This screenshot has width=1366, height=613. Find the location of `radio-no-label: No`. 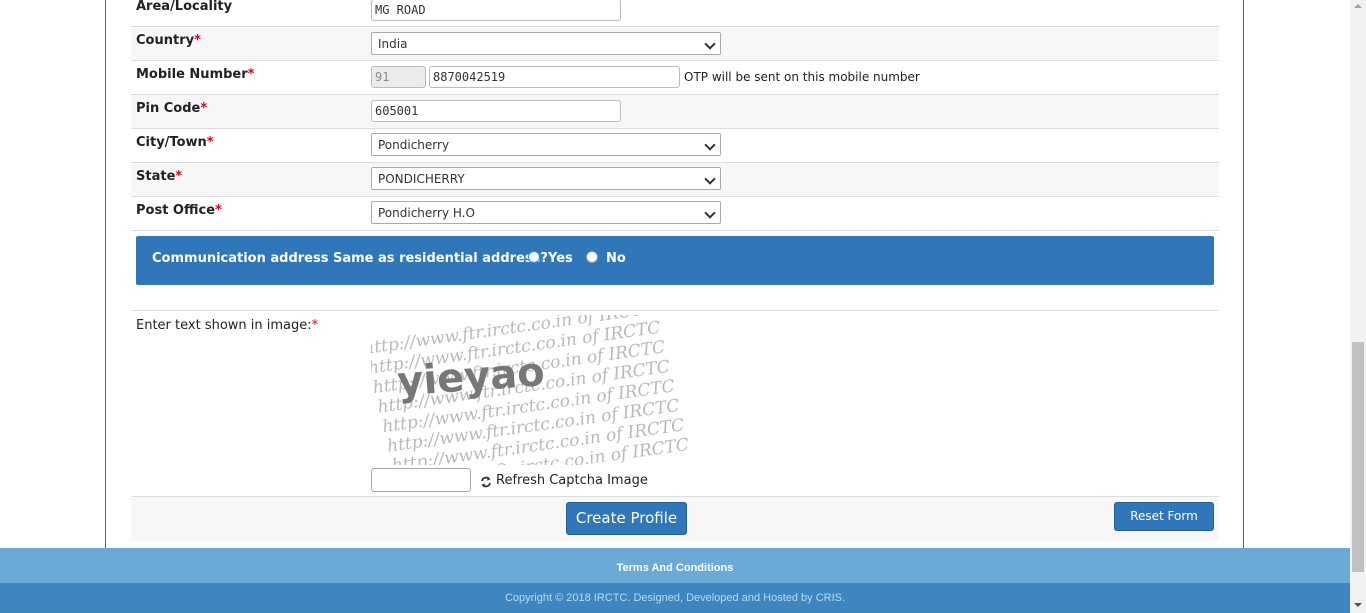

radio-no-label: No is located at coordinates (616, 258).